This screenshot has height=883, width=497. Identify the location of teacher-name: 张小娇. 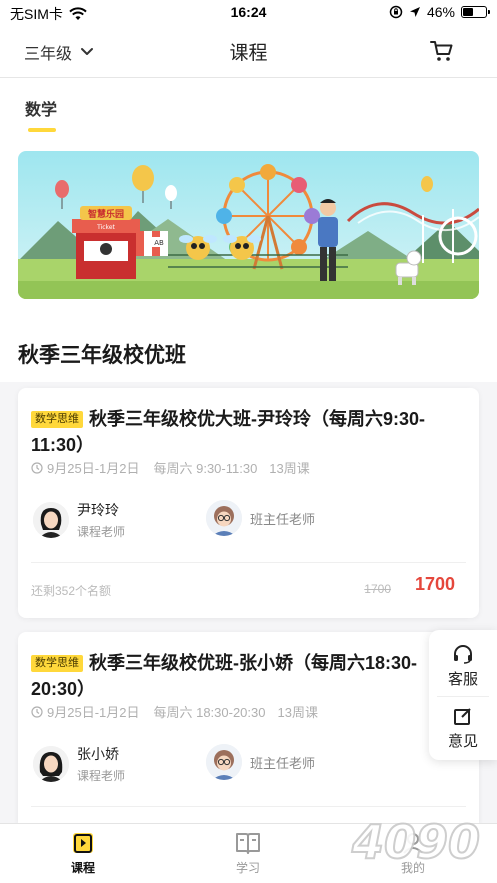
(98, 754).